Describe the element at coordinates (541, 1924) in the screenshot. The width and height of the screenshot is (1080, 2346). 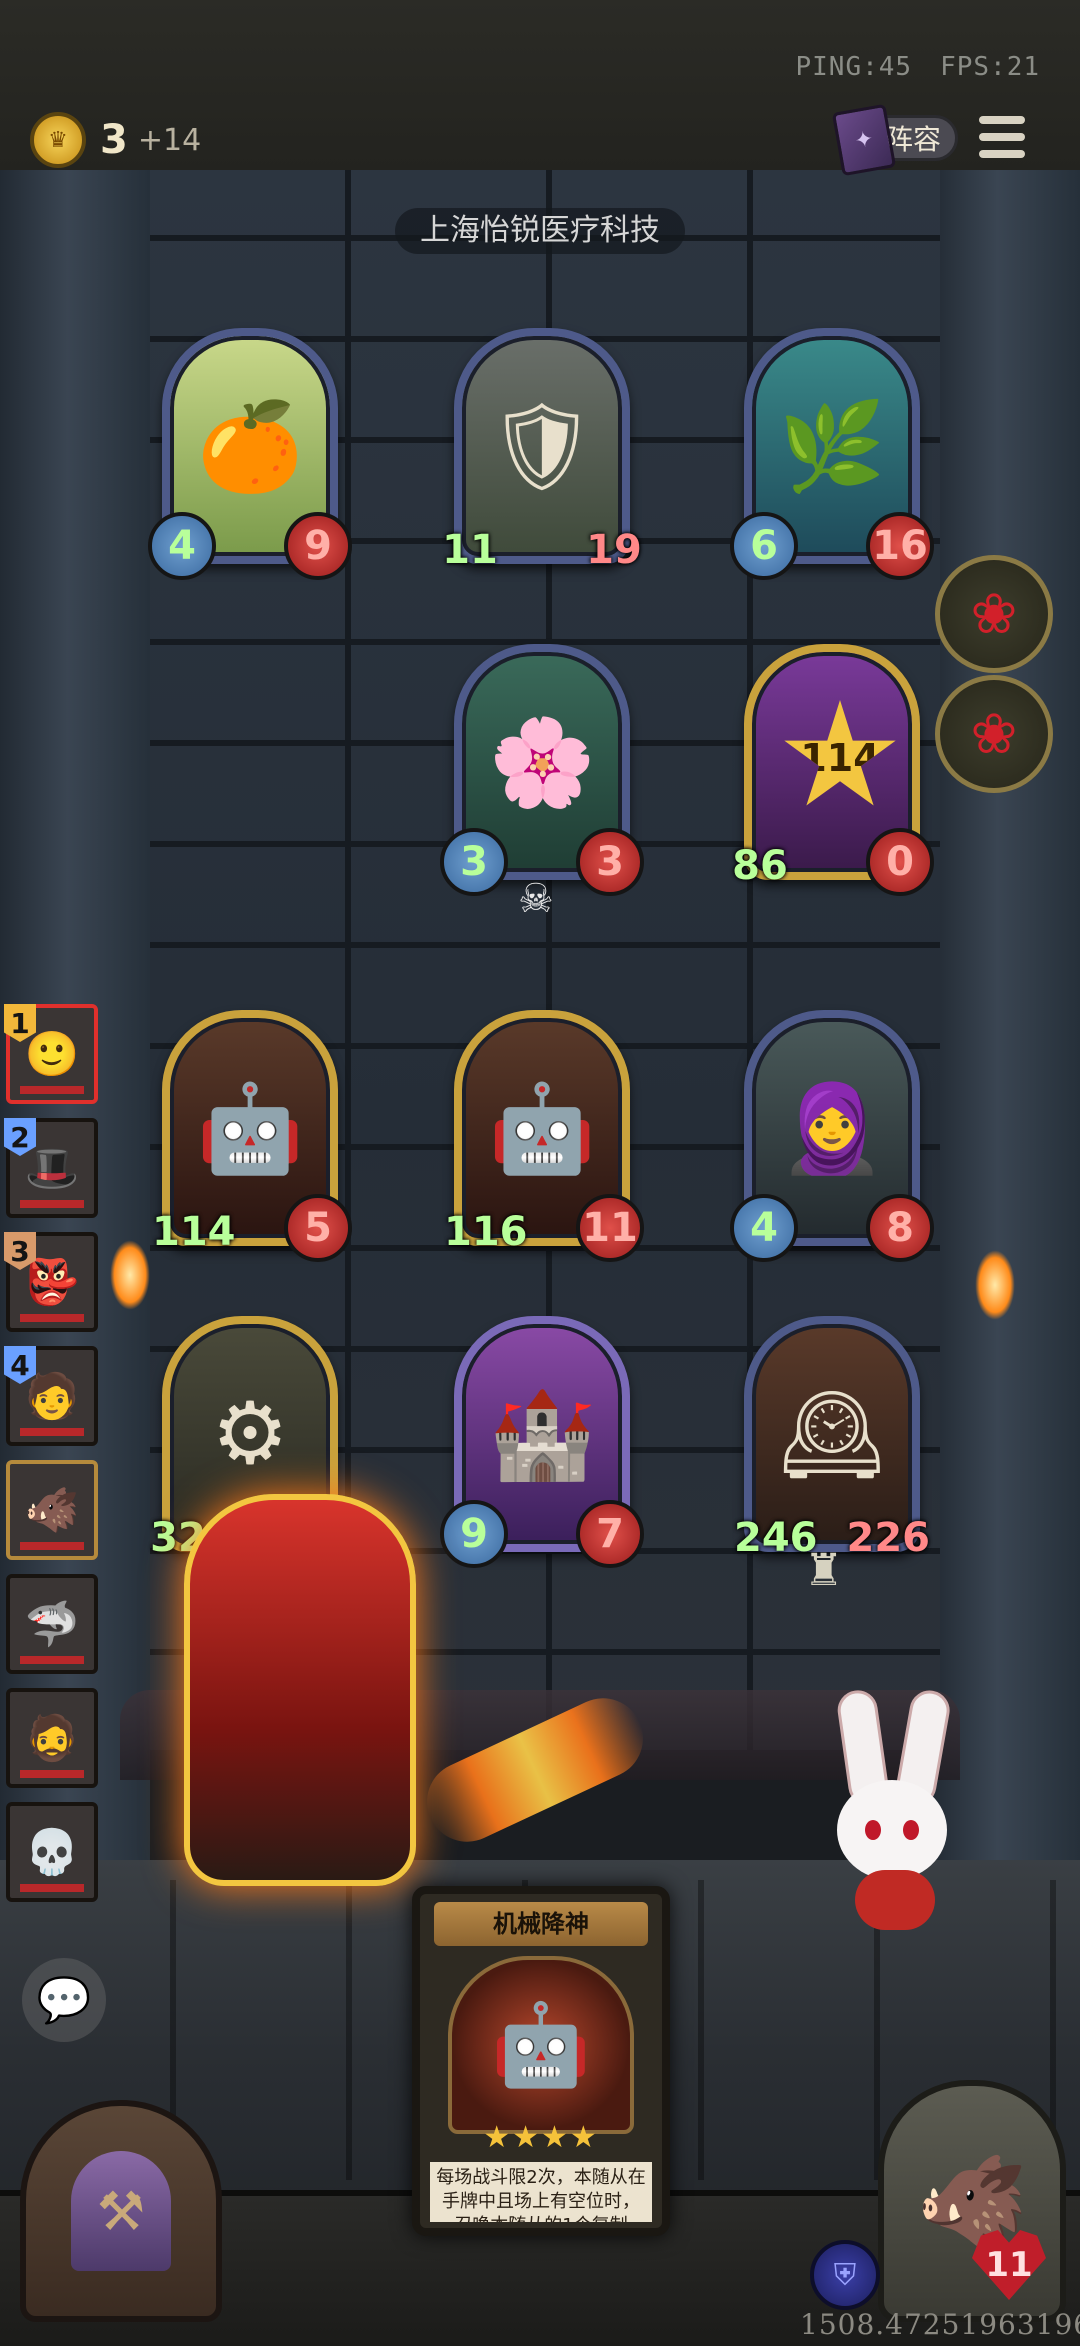
I see `card-title: 机械降神` at that location.